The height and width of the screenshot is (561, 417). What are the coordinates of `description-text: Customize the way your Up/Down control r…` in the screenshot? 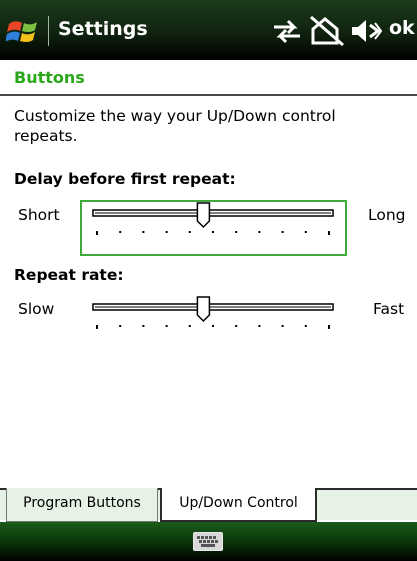 It's located at (175, 126).